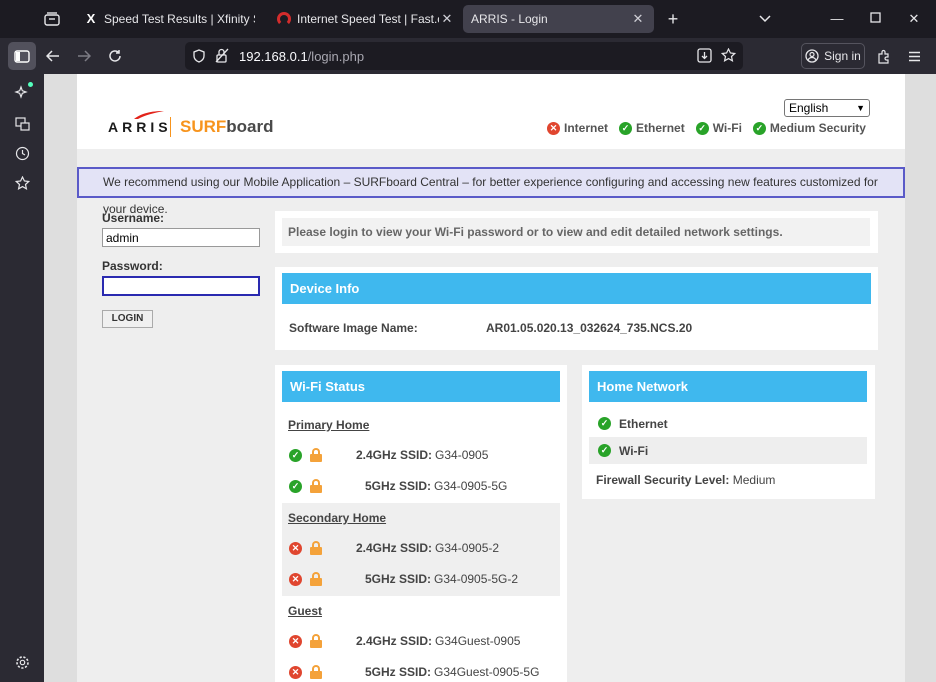 The width and height of the screenshot is (936, 682). What do you see at coordinates (30, 84) in the screenshot?
I see `notification-dot` at bounding box center [30, 84].